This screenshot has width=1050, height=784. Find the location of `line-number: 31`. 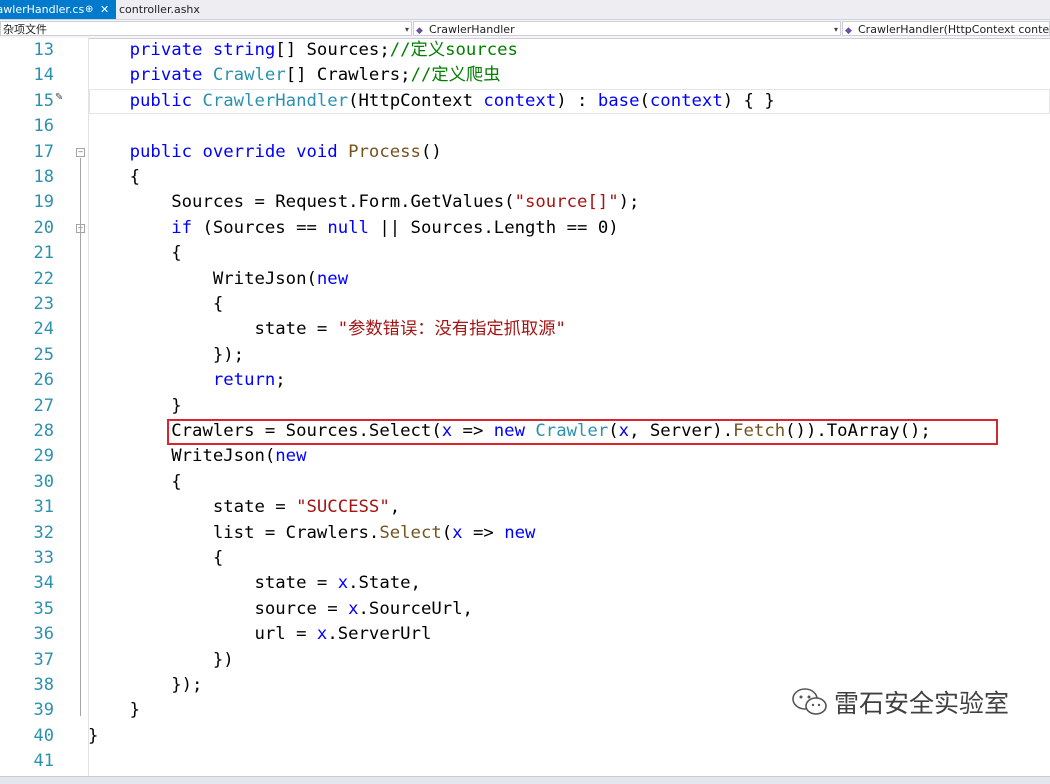

line-number: 31 is located at coordinates (43, 507).